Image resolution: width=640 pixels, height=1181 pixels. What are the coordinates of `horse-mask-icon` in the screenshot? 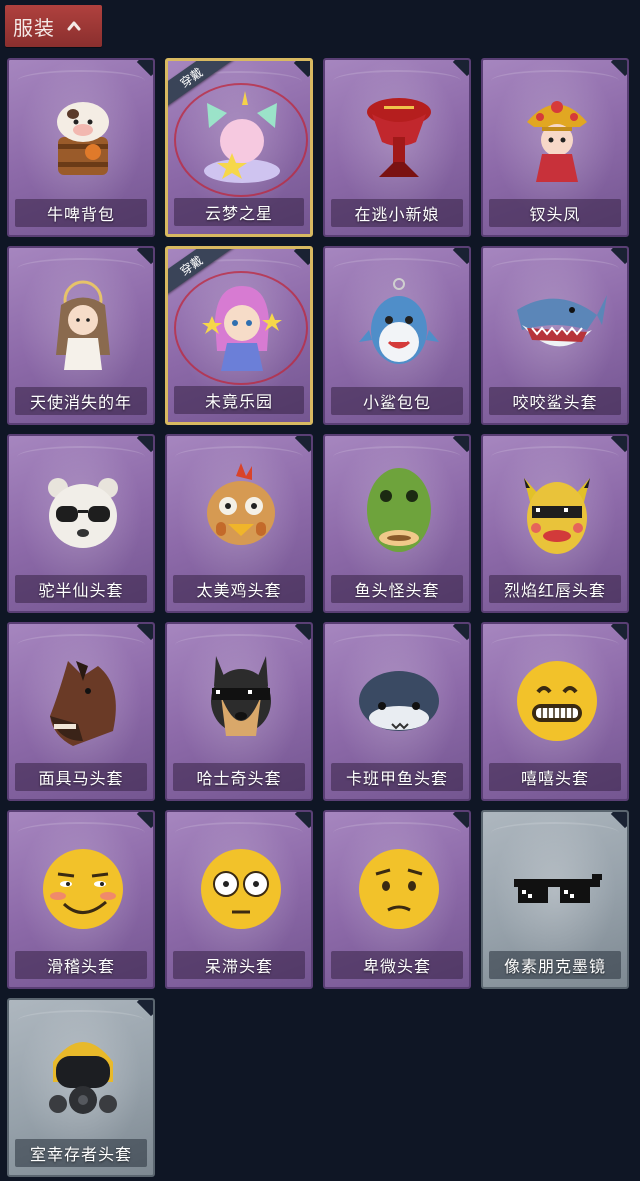 It's located at (83, 701).